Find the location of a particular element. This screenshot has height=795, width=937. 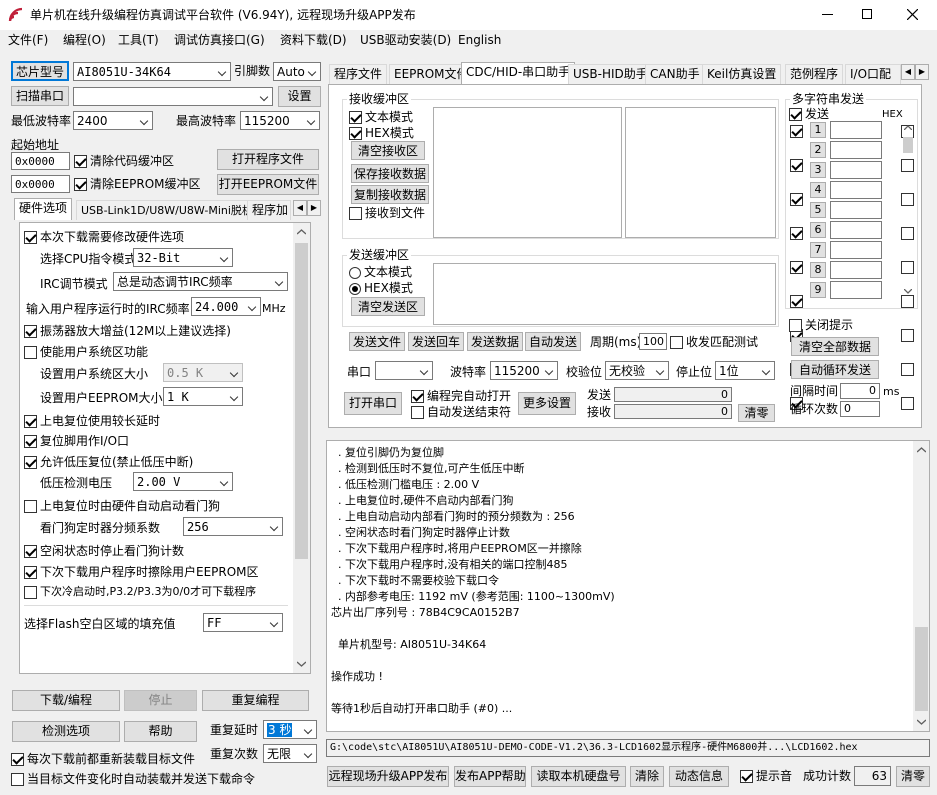

match-test-checkbox: 收发匹配测试 is located at coordinates (714, 342).